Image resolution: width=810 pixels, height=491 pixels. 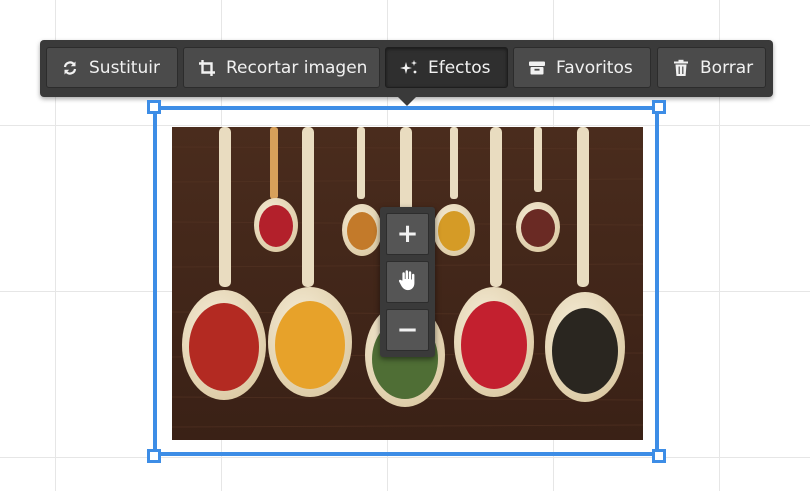 I want to click on resize-handle-bottom-left, so click(x=154, y=456).